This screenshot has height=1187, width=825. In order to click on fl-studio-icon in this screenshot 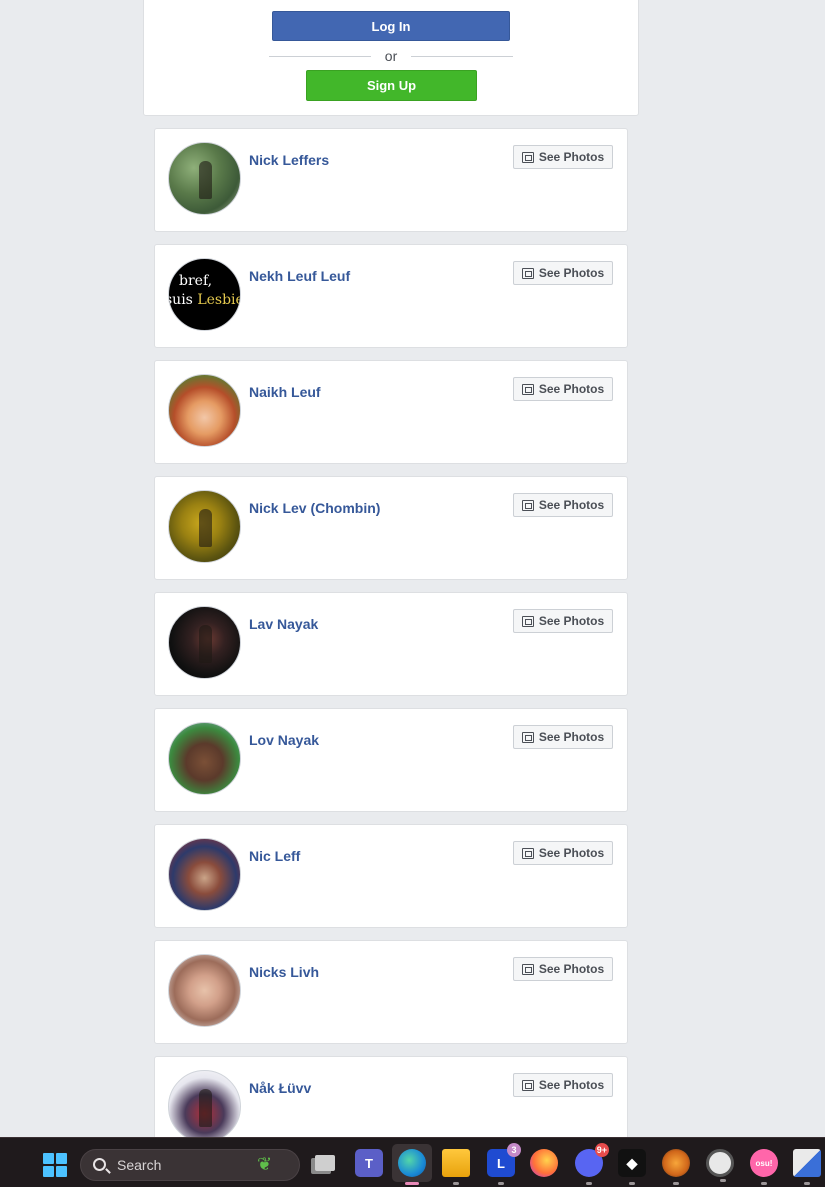, I will do `click(676, 1167)`.